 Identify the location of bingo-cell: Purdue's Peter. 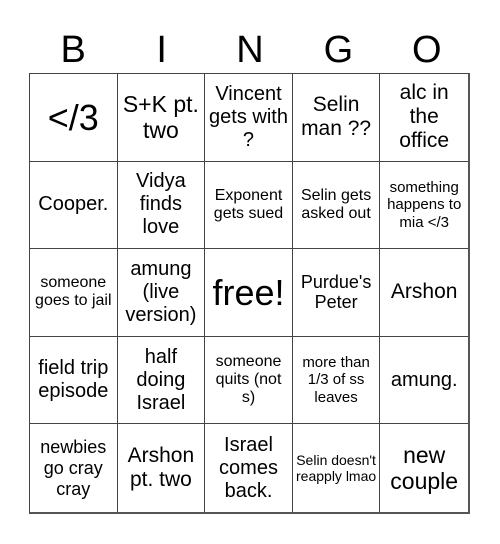
(336, 293).